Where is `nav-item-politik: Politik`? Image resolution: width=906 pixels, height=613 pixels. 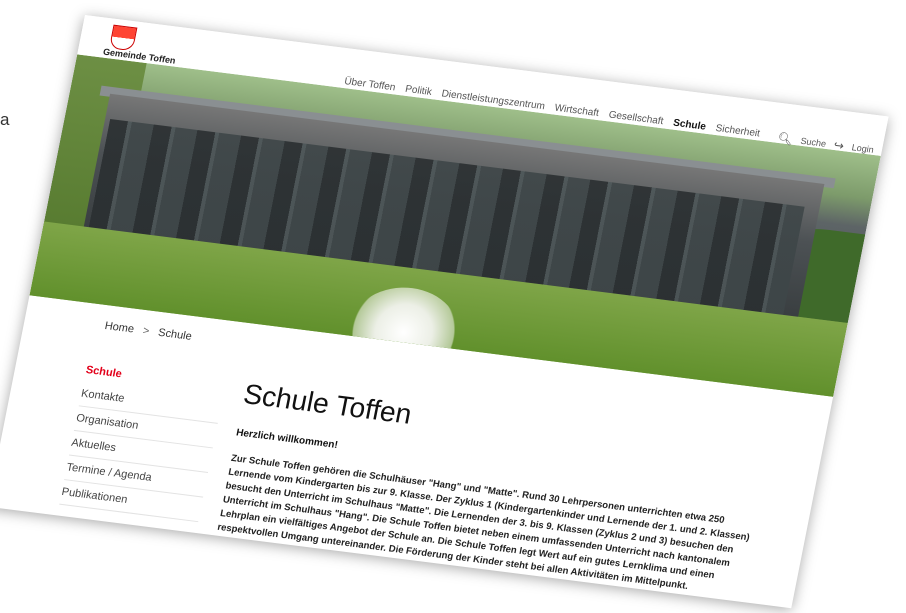
nav-item-politik: Politik is located at coordinates (418, 91).